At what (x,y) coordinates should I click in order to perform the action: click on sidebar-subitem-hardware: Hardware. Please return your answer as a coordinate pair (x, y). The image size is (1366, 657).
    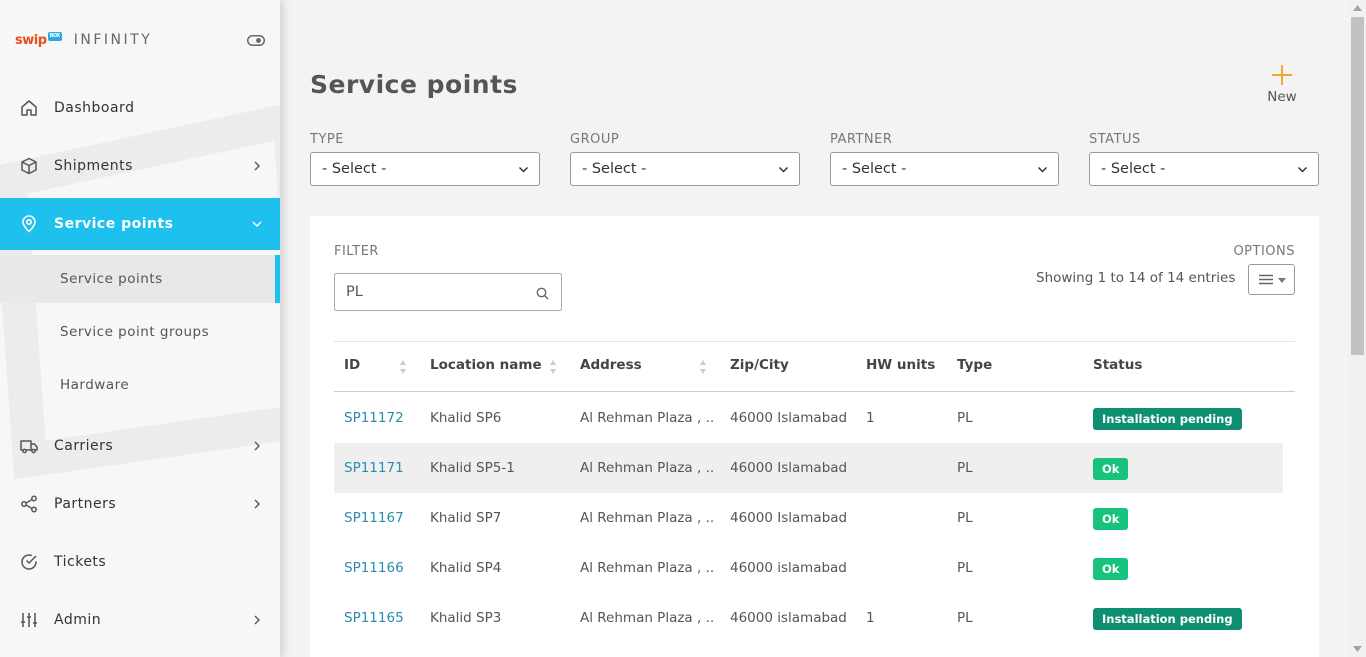
    Looking at the image, I should click on (140, 385).